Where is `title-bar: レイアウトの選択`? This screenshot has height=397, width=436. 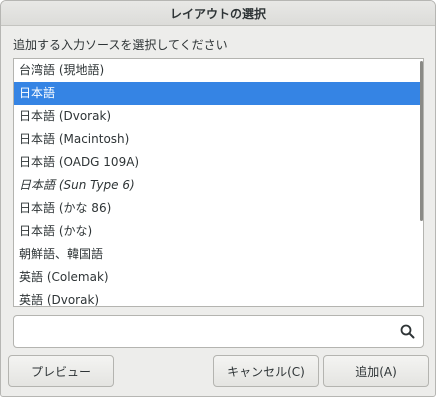
title-bar: レイアウトの選択 is located at coordinates (218, 13).